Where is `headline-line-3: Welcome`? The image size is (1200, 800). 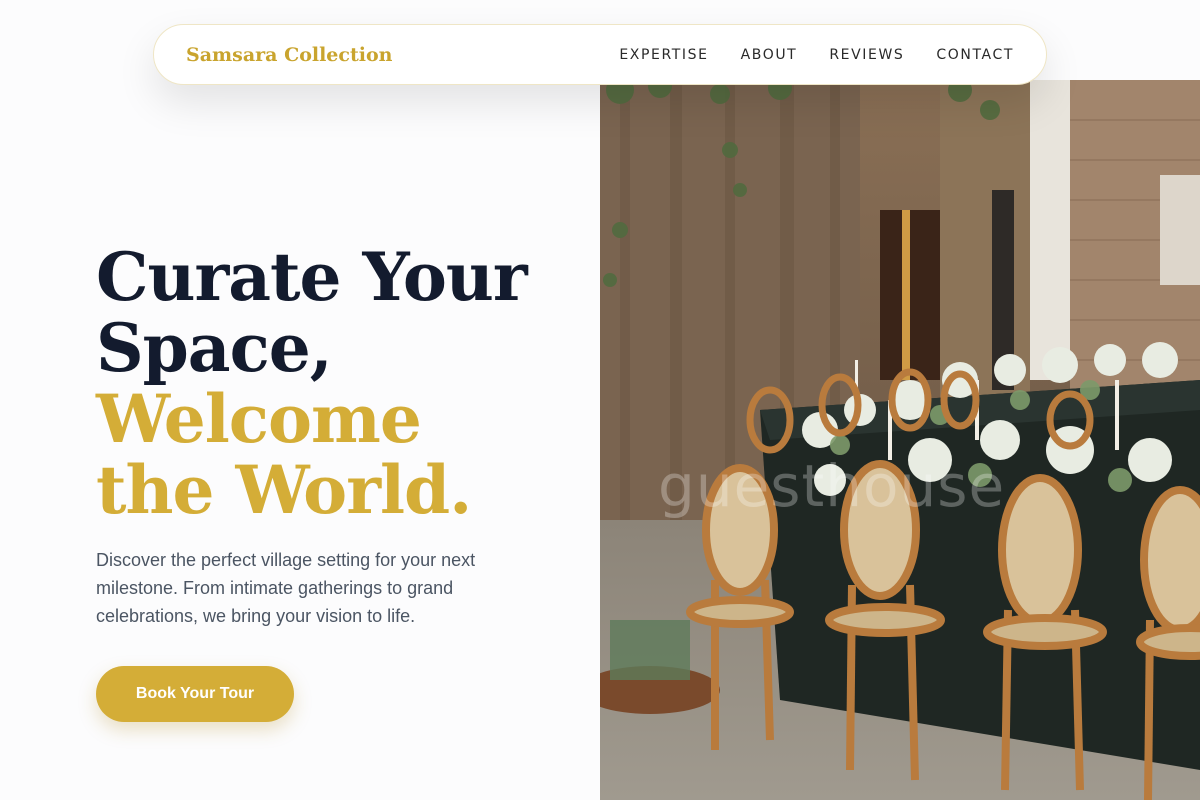
headline-line-3: Welcome is located at coordinates (259, 419).